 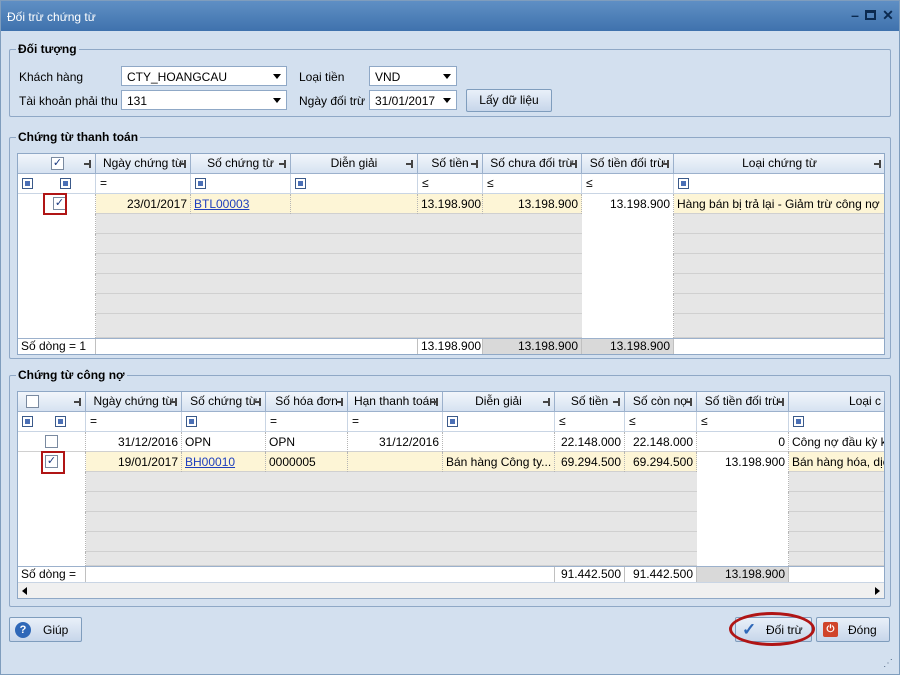 I want to click on dong-button: ⏻ Đóng, so click(x=853, y=629).